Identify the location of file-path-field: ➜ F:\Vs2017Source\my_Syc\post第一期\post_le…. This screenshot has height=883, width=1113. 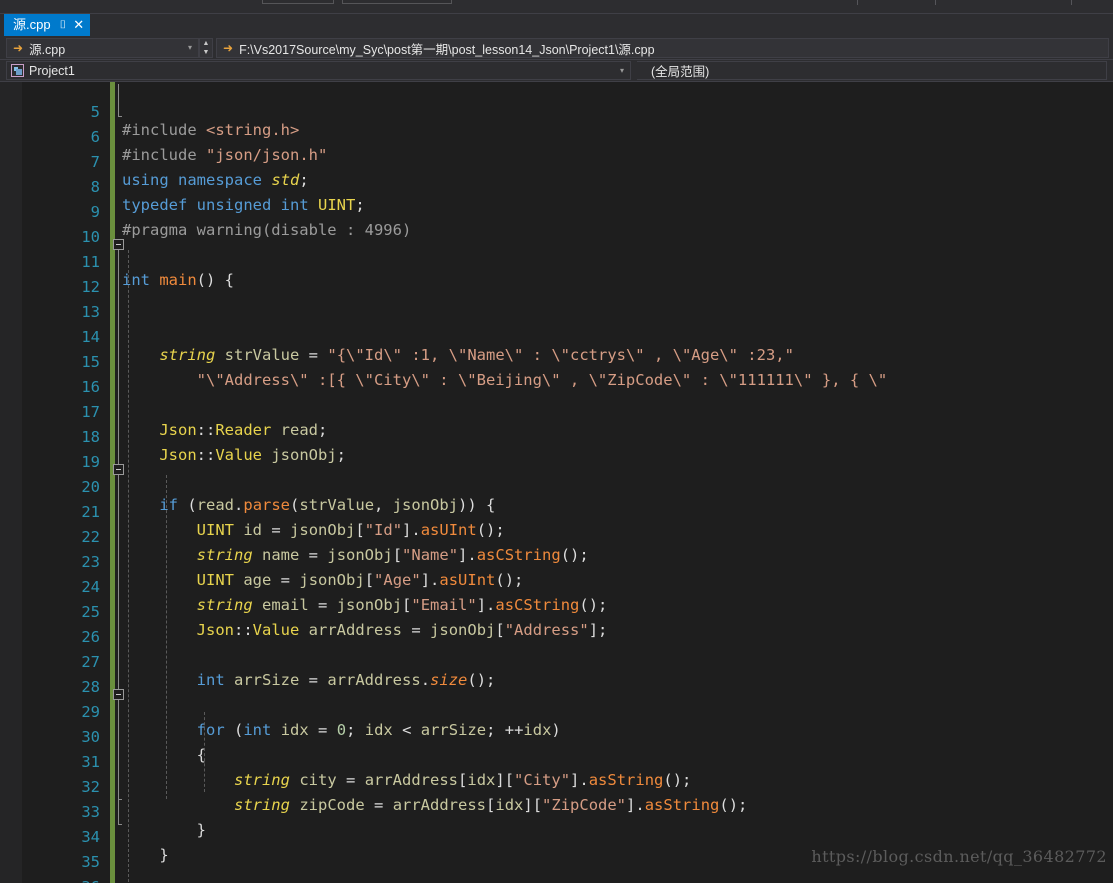
(662, 48).